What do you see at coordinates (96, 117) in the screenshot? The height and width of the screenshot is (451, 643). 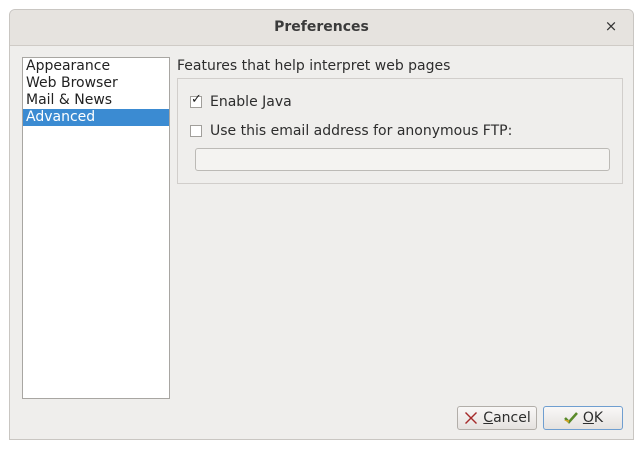 I see `list-item-advanced: Advanced` at bounding box center [96, 117].